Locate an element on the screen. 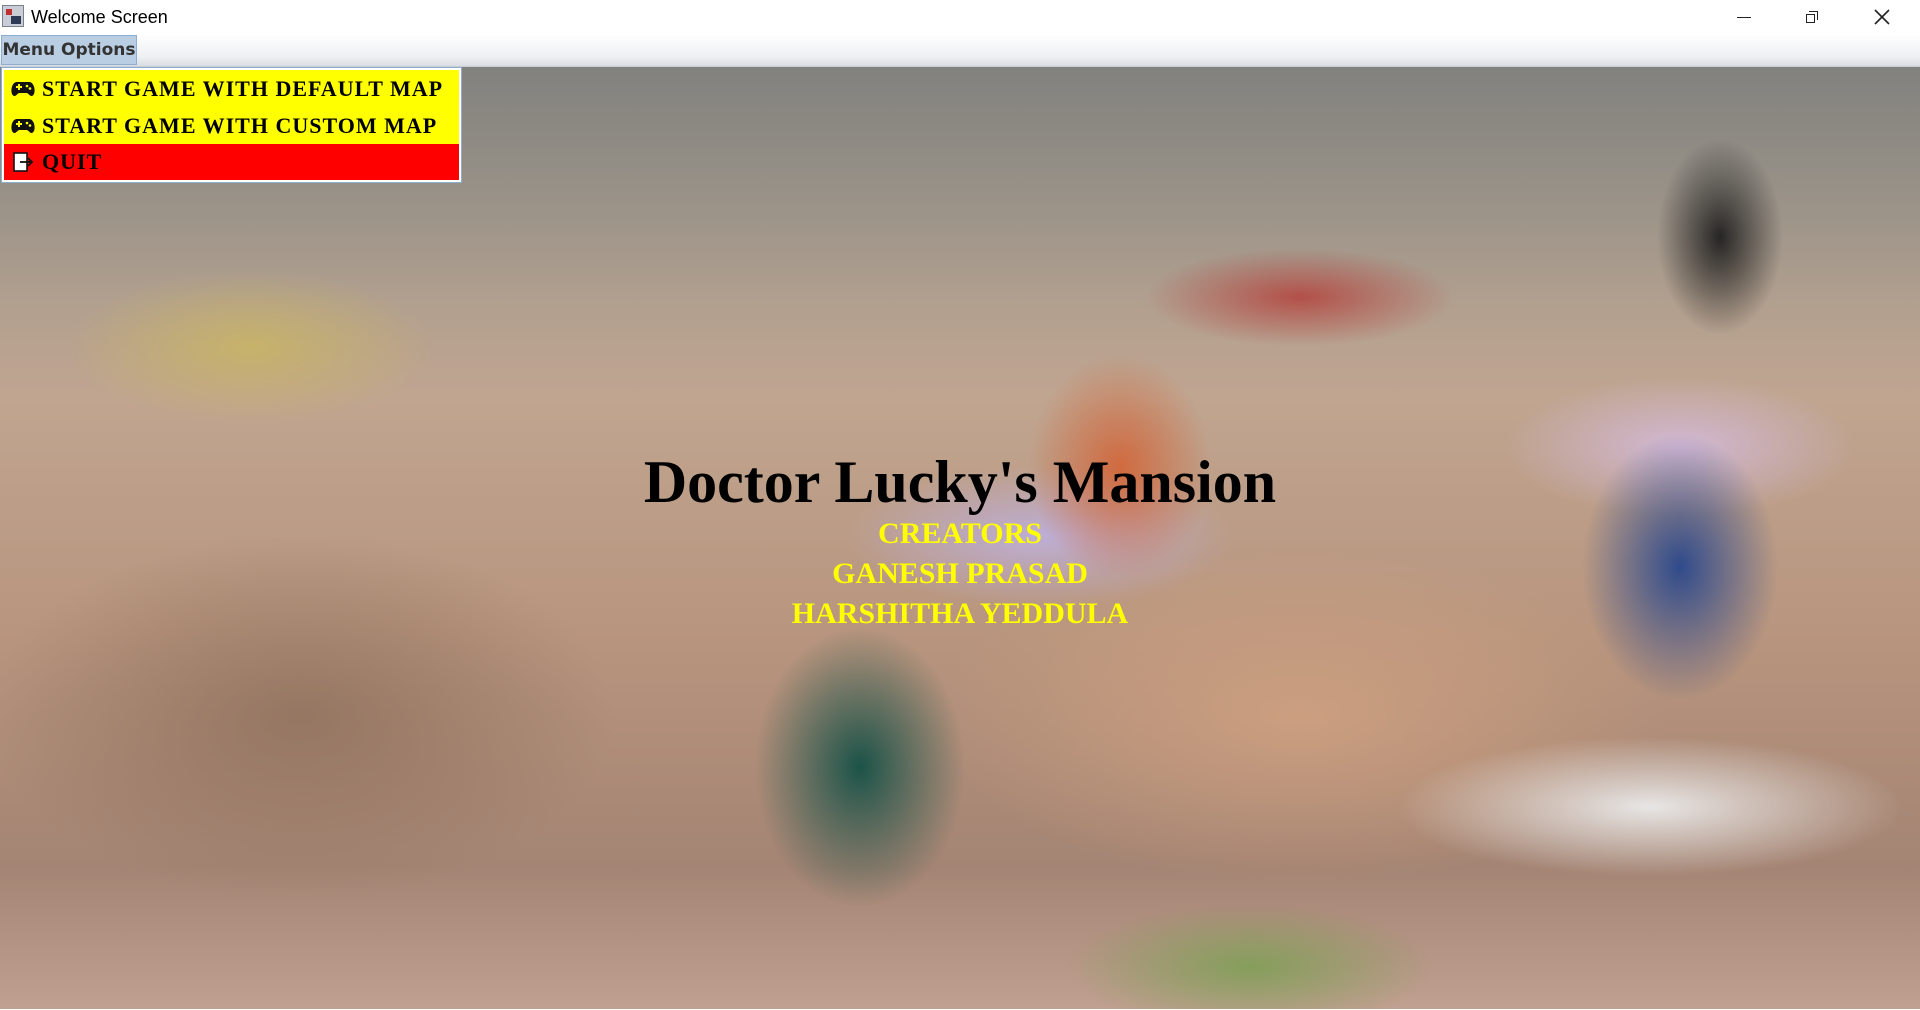 Image resolution: width=1920 pixels, height=1010 pixels. window-title: Welcome Screen is located at coordinates (99, 17).